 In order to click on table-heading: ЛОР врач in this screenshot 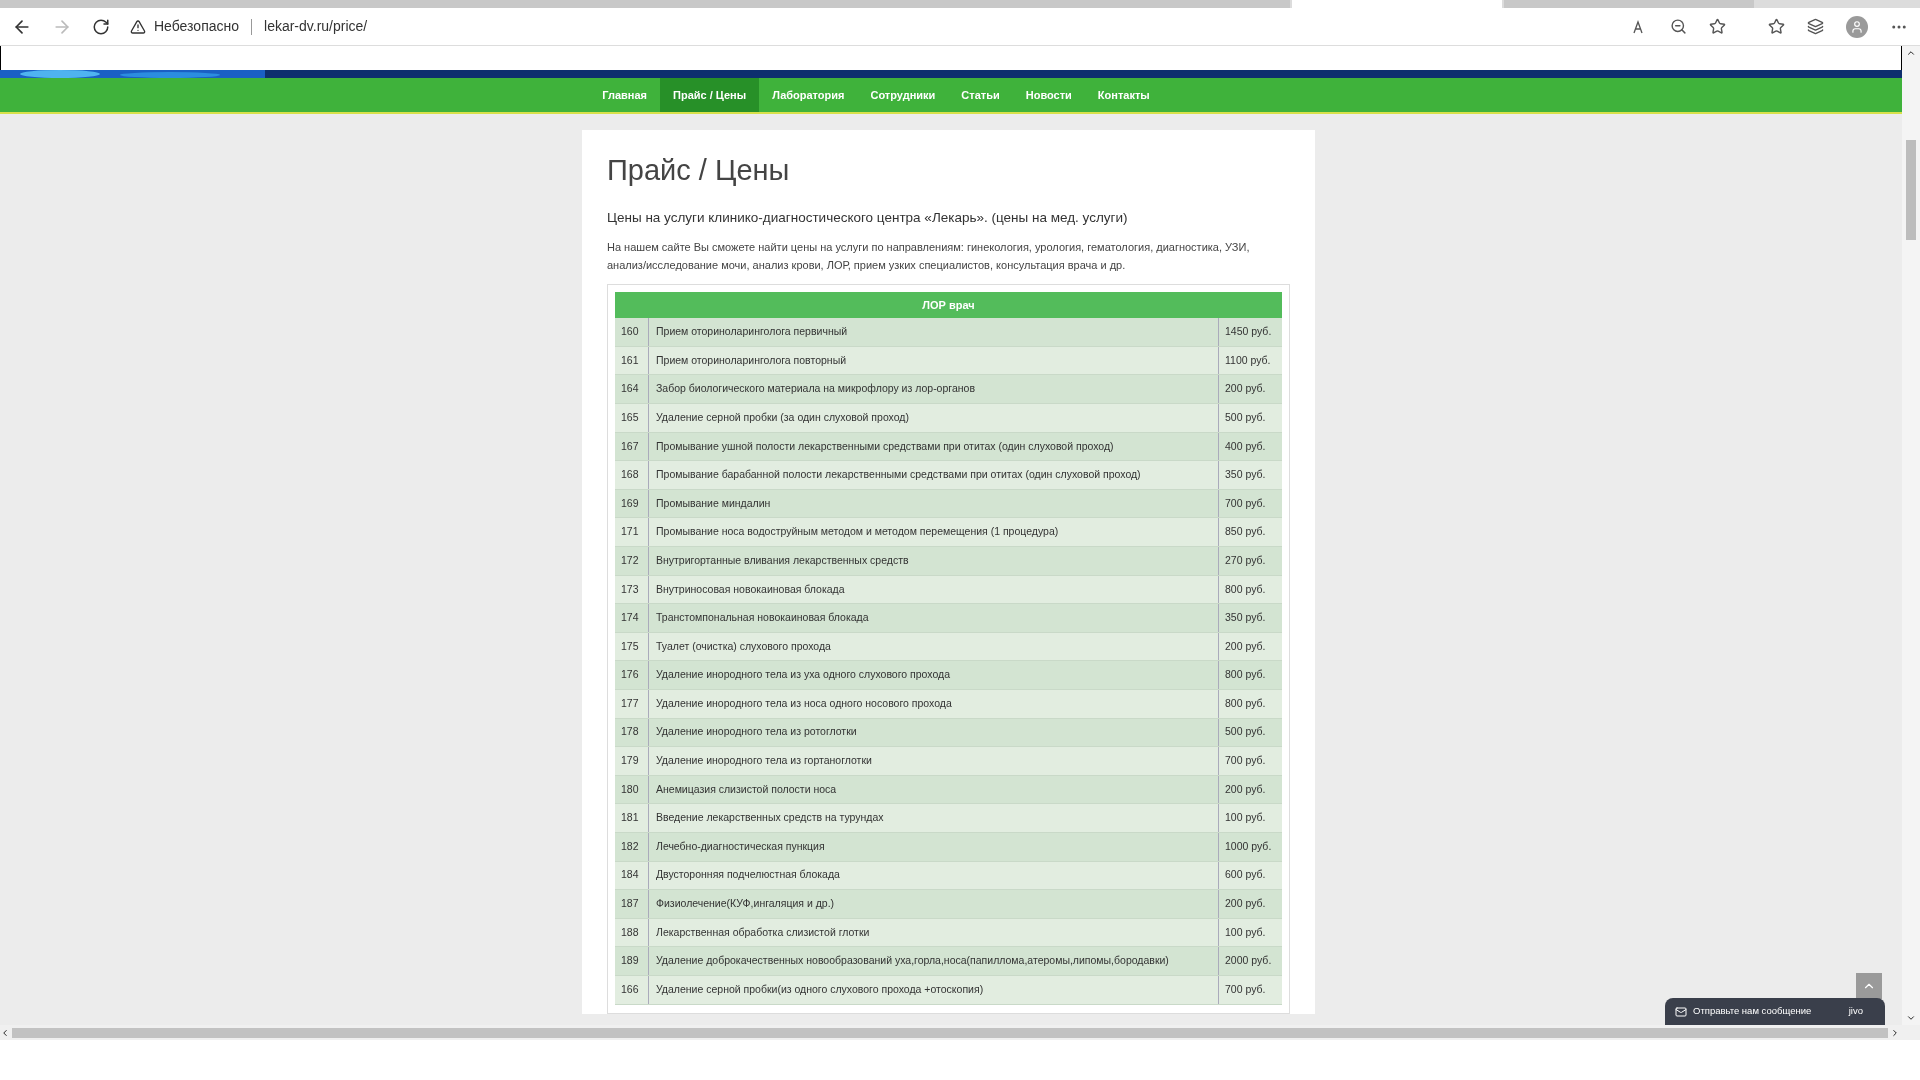, I will do `click(948, 305)`.